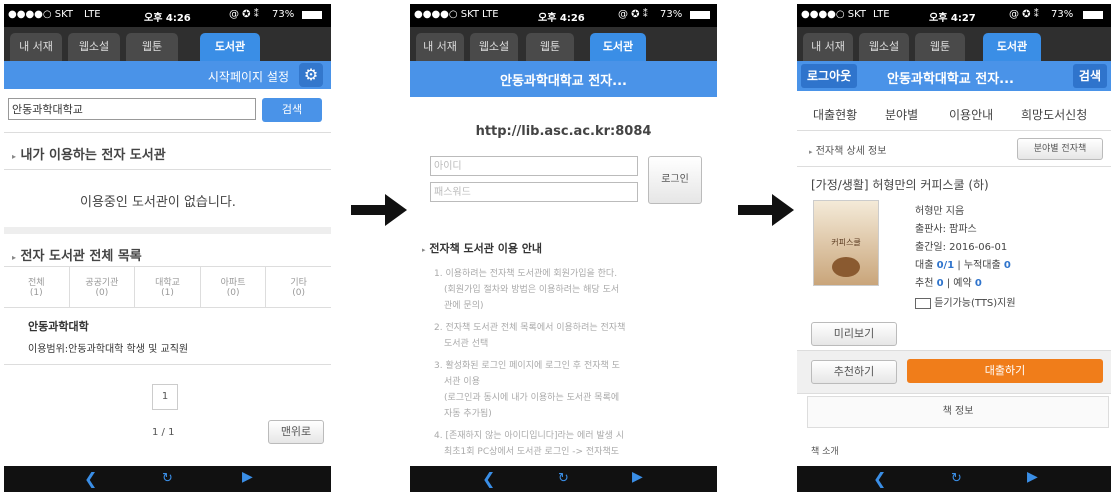 The image size is (1111, 493). Describe the element at coordinates (248, 76) in the screenshot. I see `start-page-setting-label: 시작페이지 설정` at that location.